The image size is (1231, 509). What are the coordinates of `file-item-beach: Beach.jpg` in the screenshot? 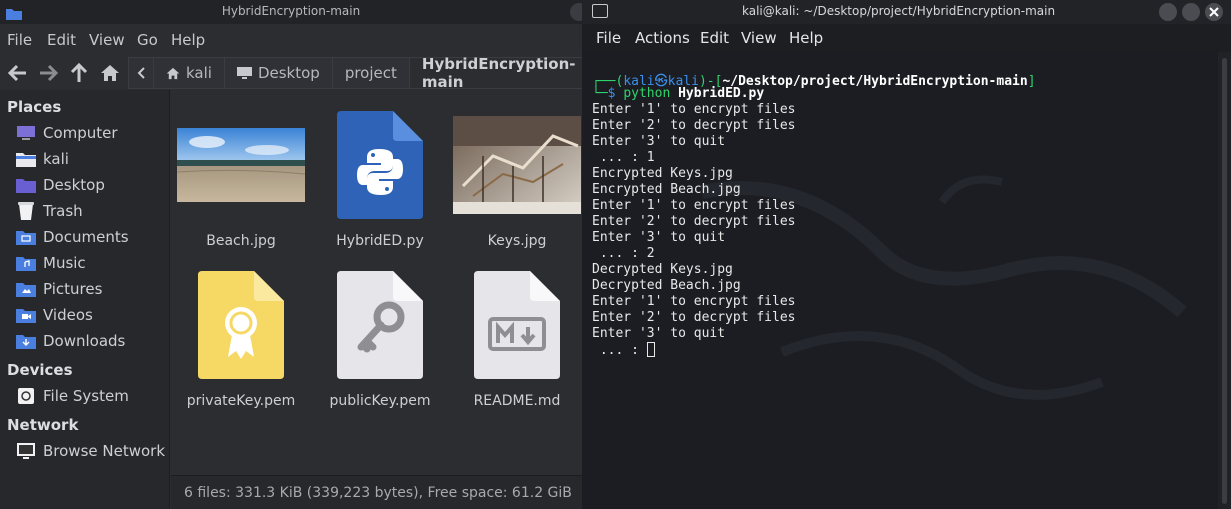 It's located at (241, 185).